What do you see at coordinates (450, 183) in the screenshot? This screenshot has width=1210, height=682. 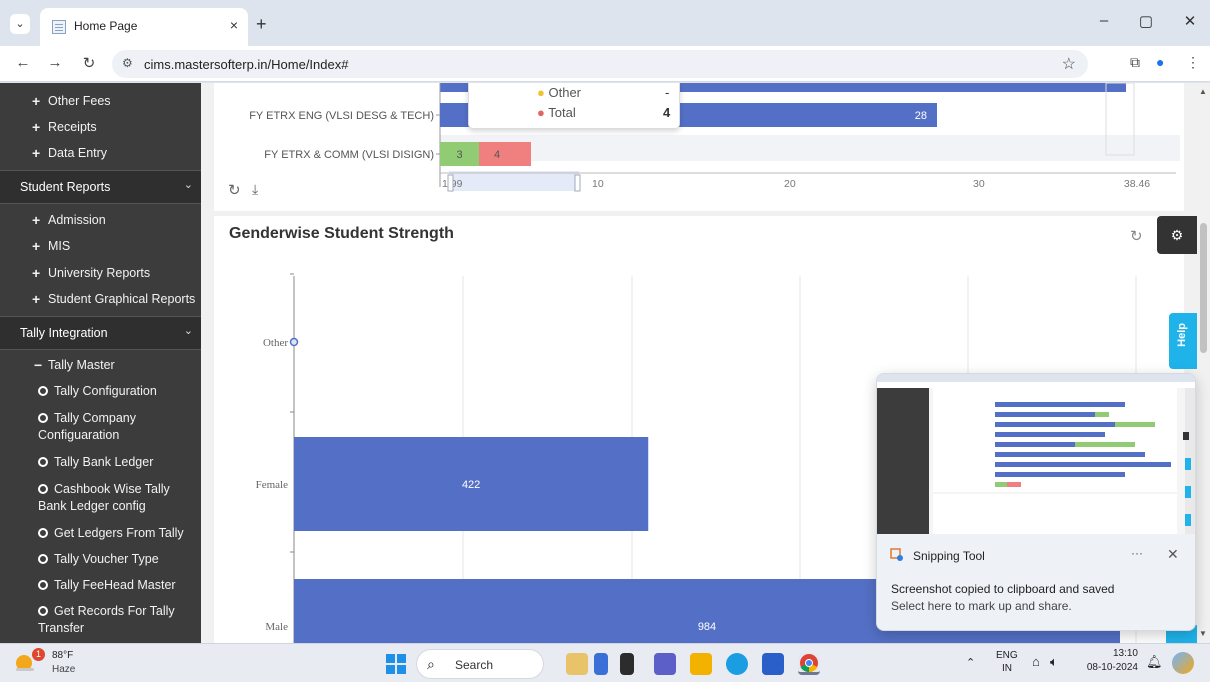 I see `navigator-handle-left` at bounding box center [450, 183].